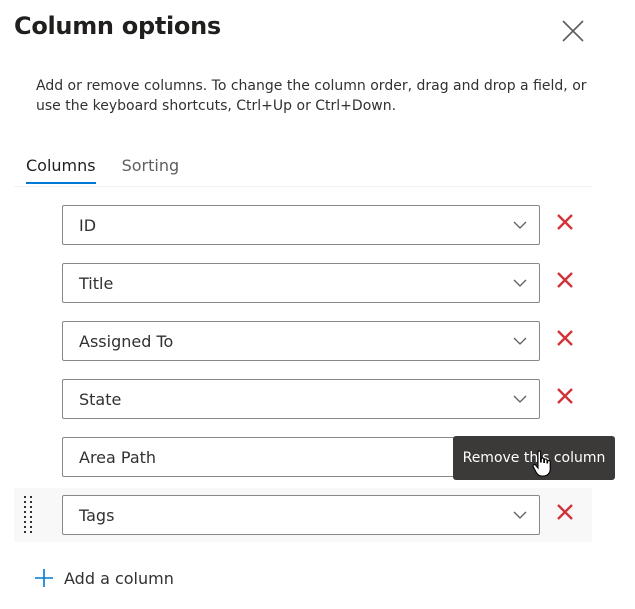  I want to click on column-field-dropdown: ID, so click(301, 225).